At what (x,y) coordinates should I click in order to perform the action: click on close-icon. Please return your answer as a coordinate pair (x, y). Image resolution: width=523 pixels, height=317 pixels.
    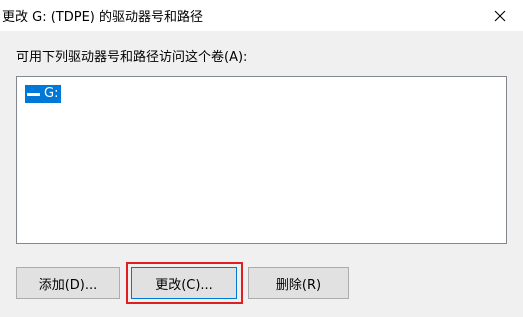
    Looking at the image, I should click on (500, 15).